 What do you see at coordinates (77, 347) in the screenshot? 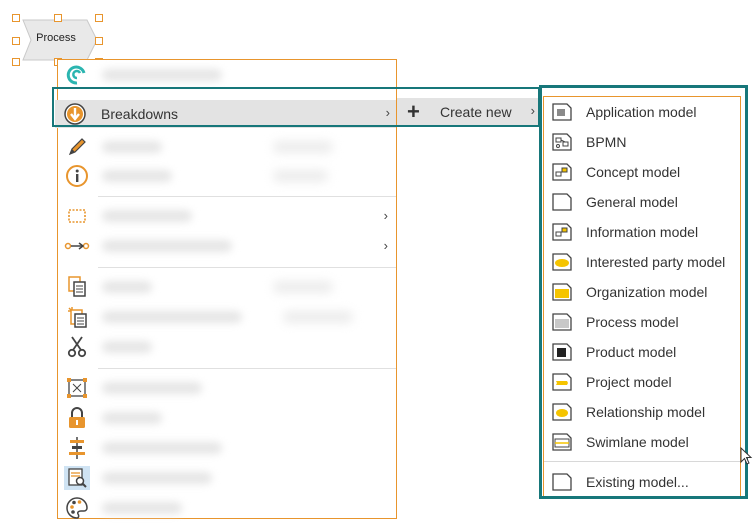
I see `scissors-icon` at bounding box center [77, 347].